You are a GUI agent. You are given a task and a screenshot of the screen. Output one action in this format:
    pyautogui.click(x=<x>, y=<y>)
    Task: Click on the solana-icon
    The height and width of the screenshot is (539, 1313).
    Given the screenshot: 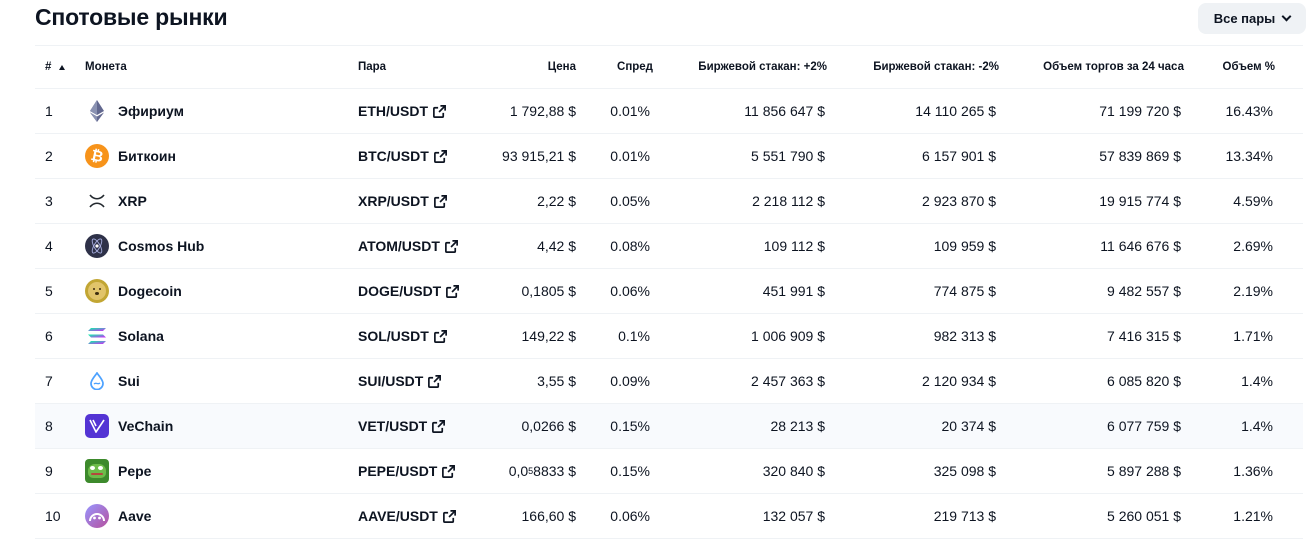 What is the action you would take?
    pyautogui.click(x=97, y=336)
    